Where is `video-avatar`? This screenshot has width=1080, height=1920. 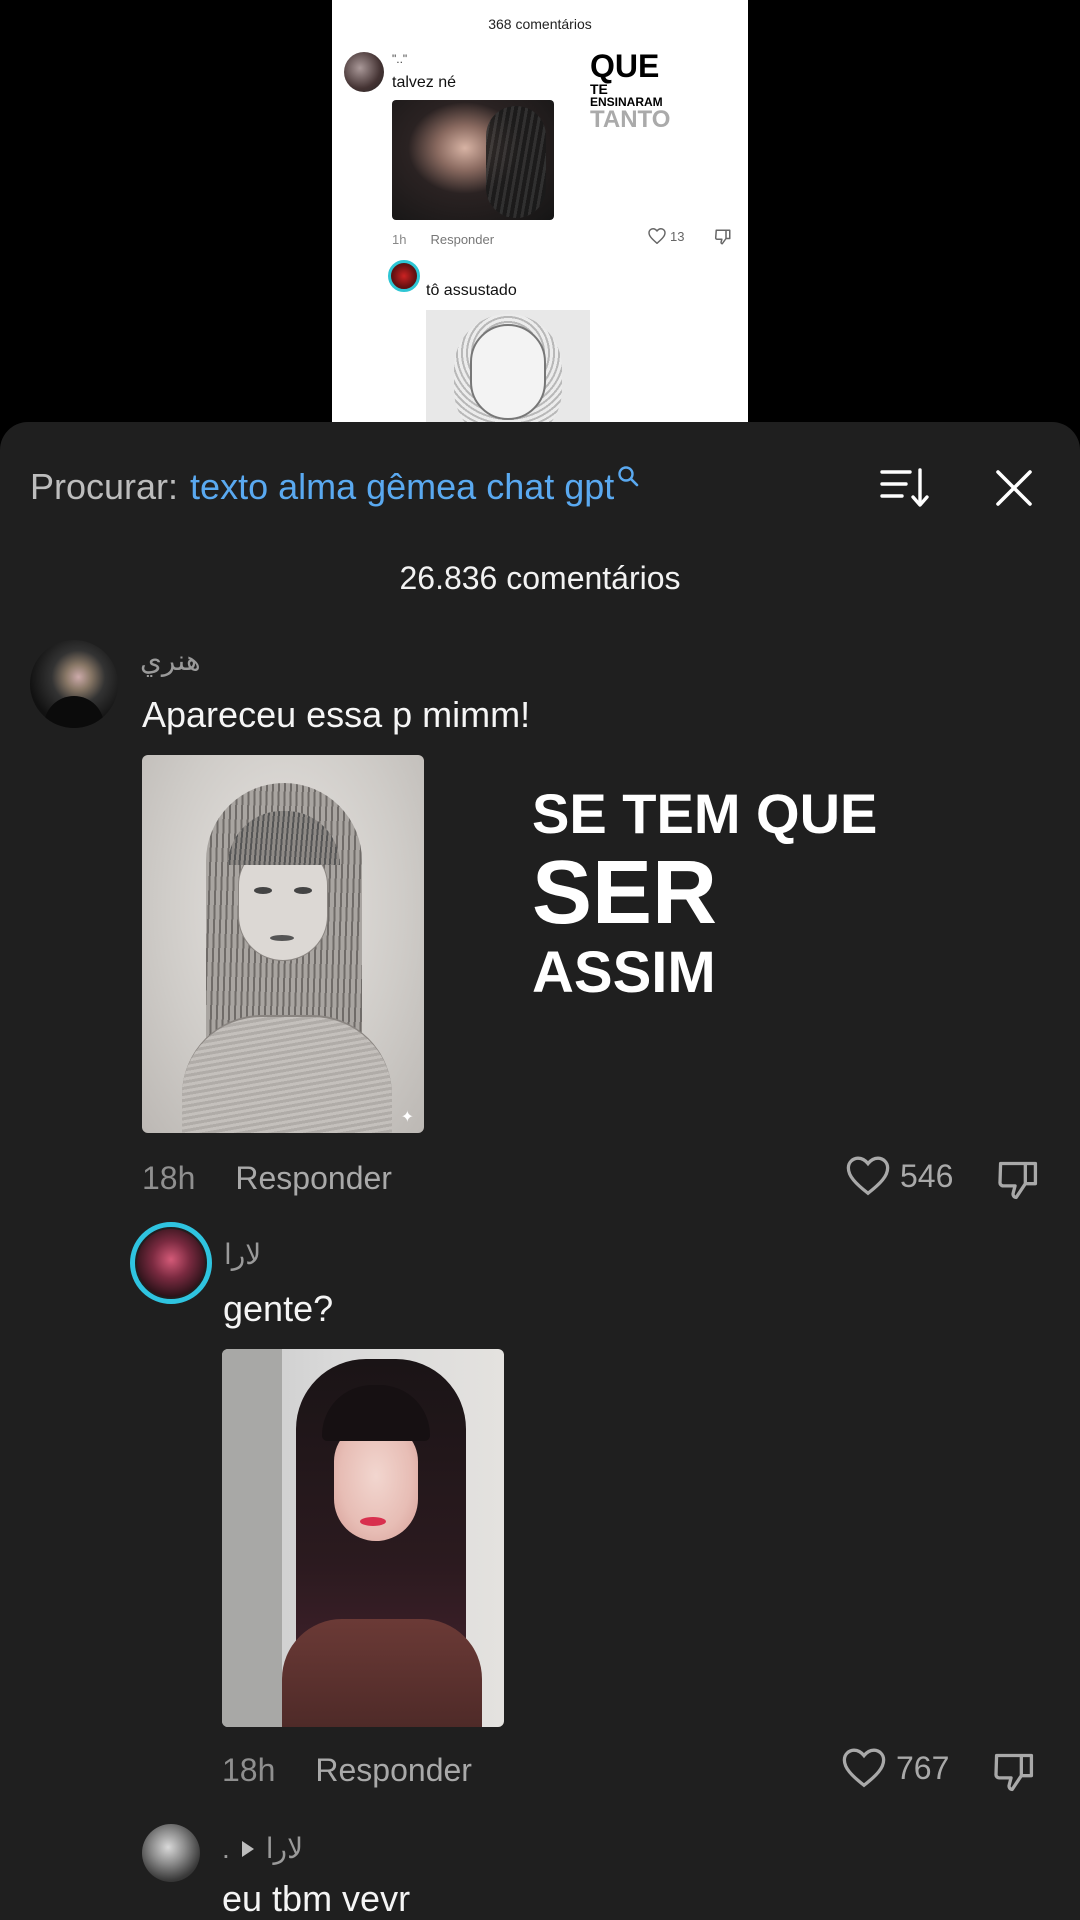
video-avatar is located at coordinates (364, 72).